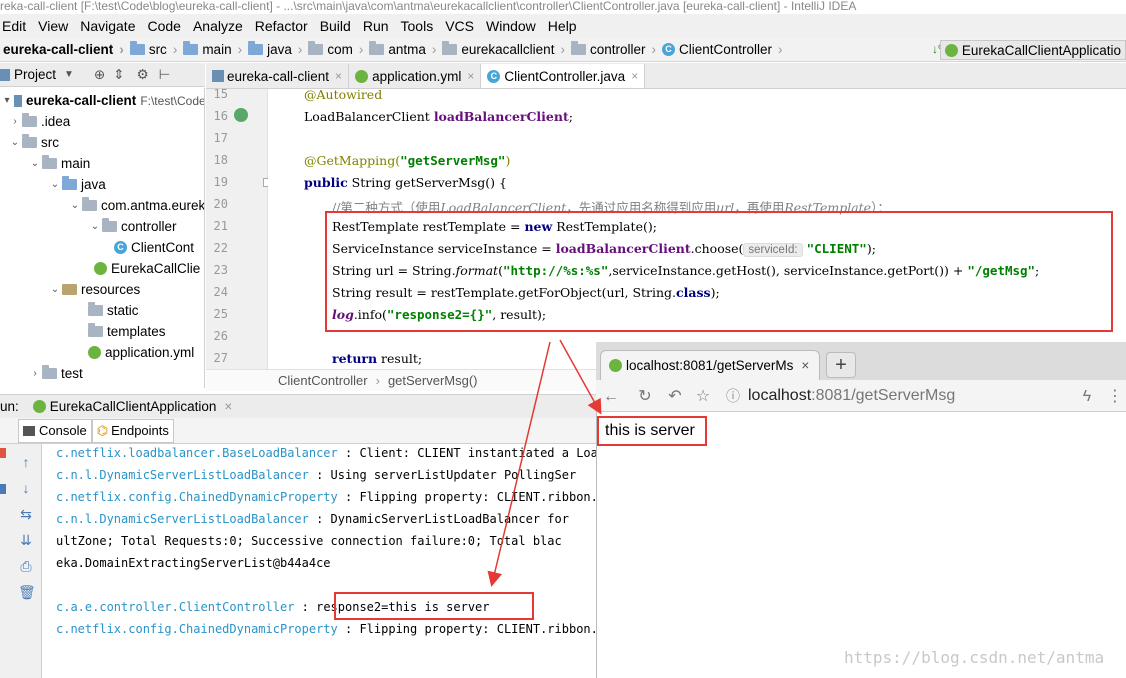 The image size is (1126, 678). What do you see at coordinates (519, 464) in the screenshot?
I see `arrow-to-console` at bounding box center [519, 464].